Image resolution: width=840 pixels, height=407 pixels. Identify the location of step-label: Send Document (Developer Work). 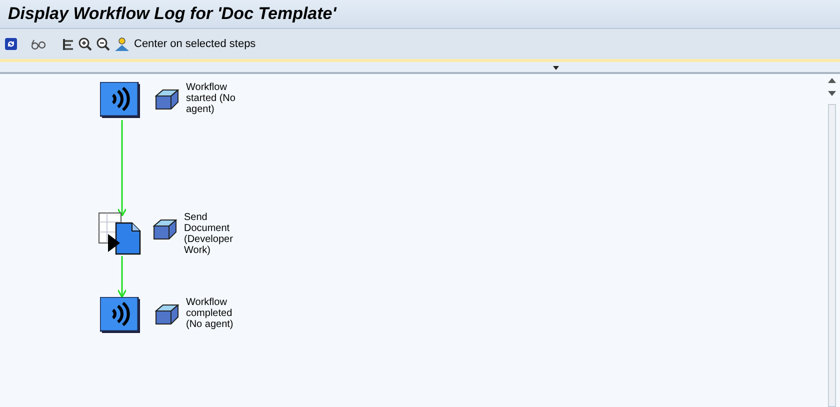
(209, 234).